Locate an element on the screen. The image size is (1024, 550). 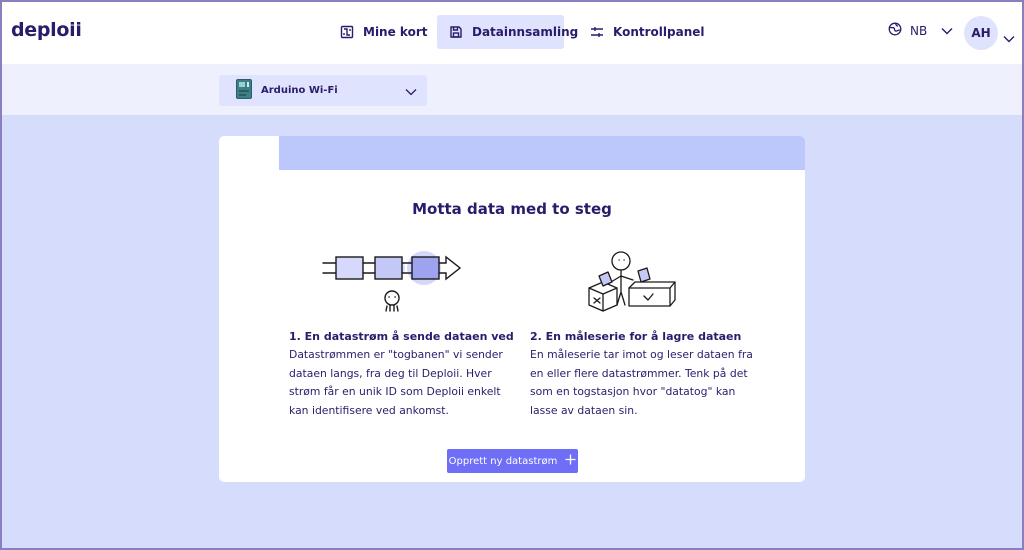
data-stream-illustration is located at coordinates (394, 285).